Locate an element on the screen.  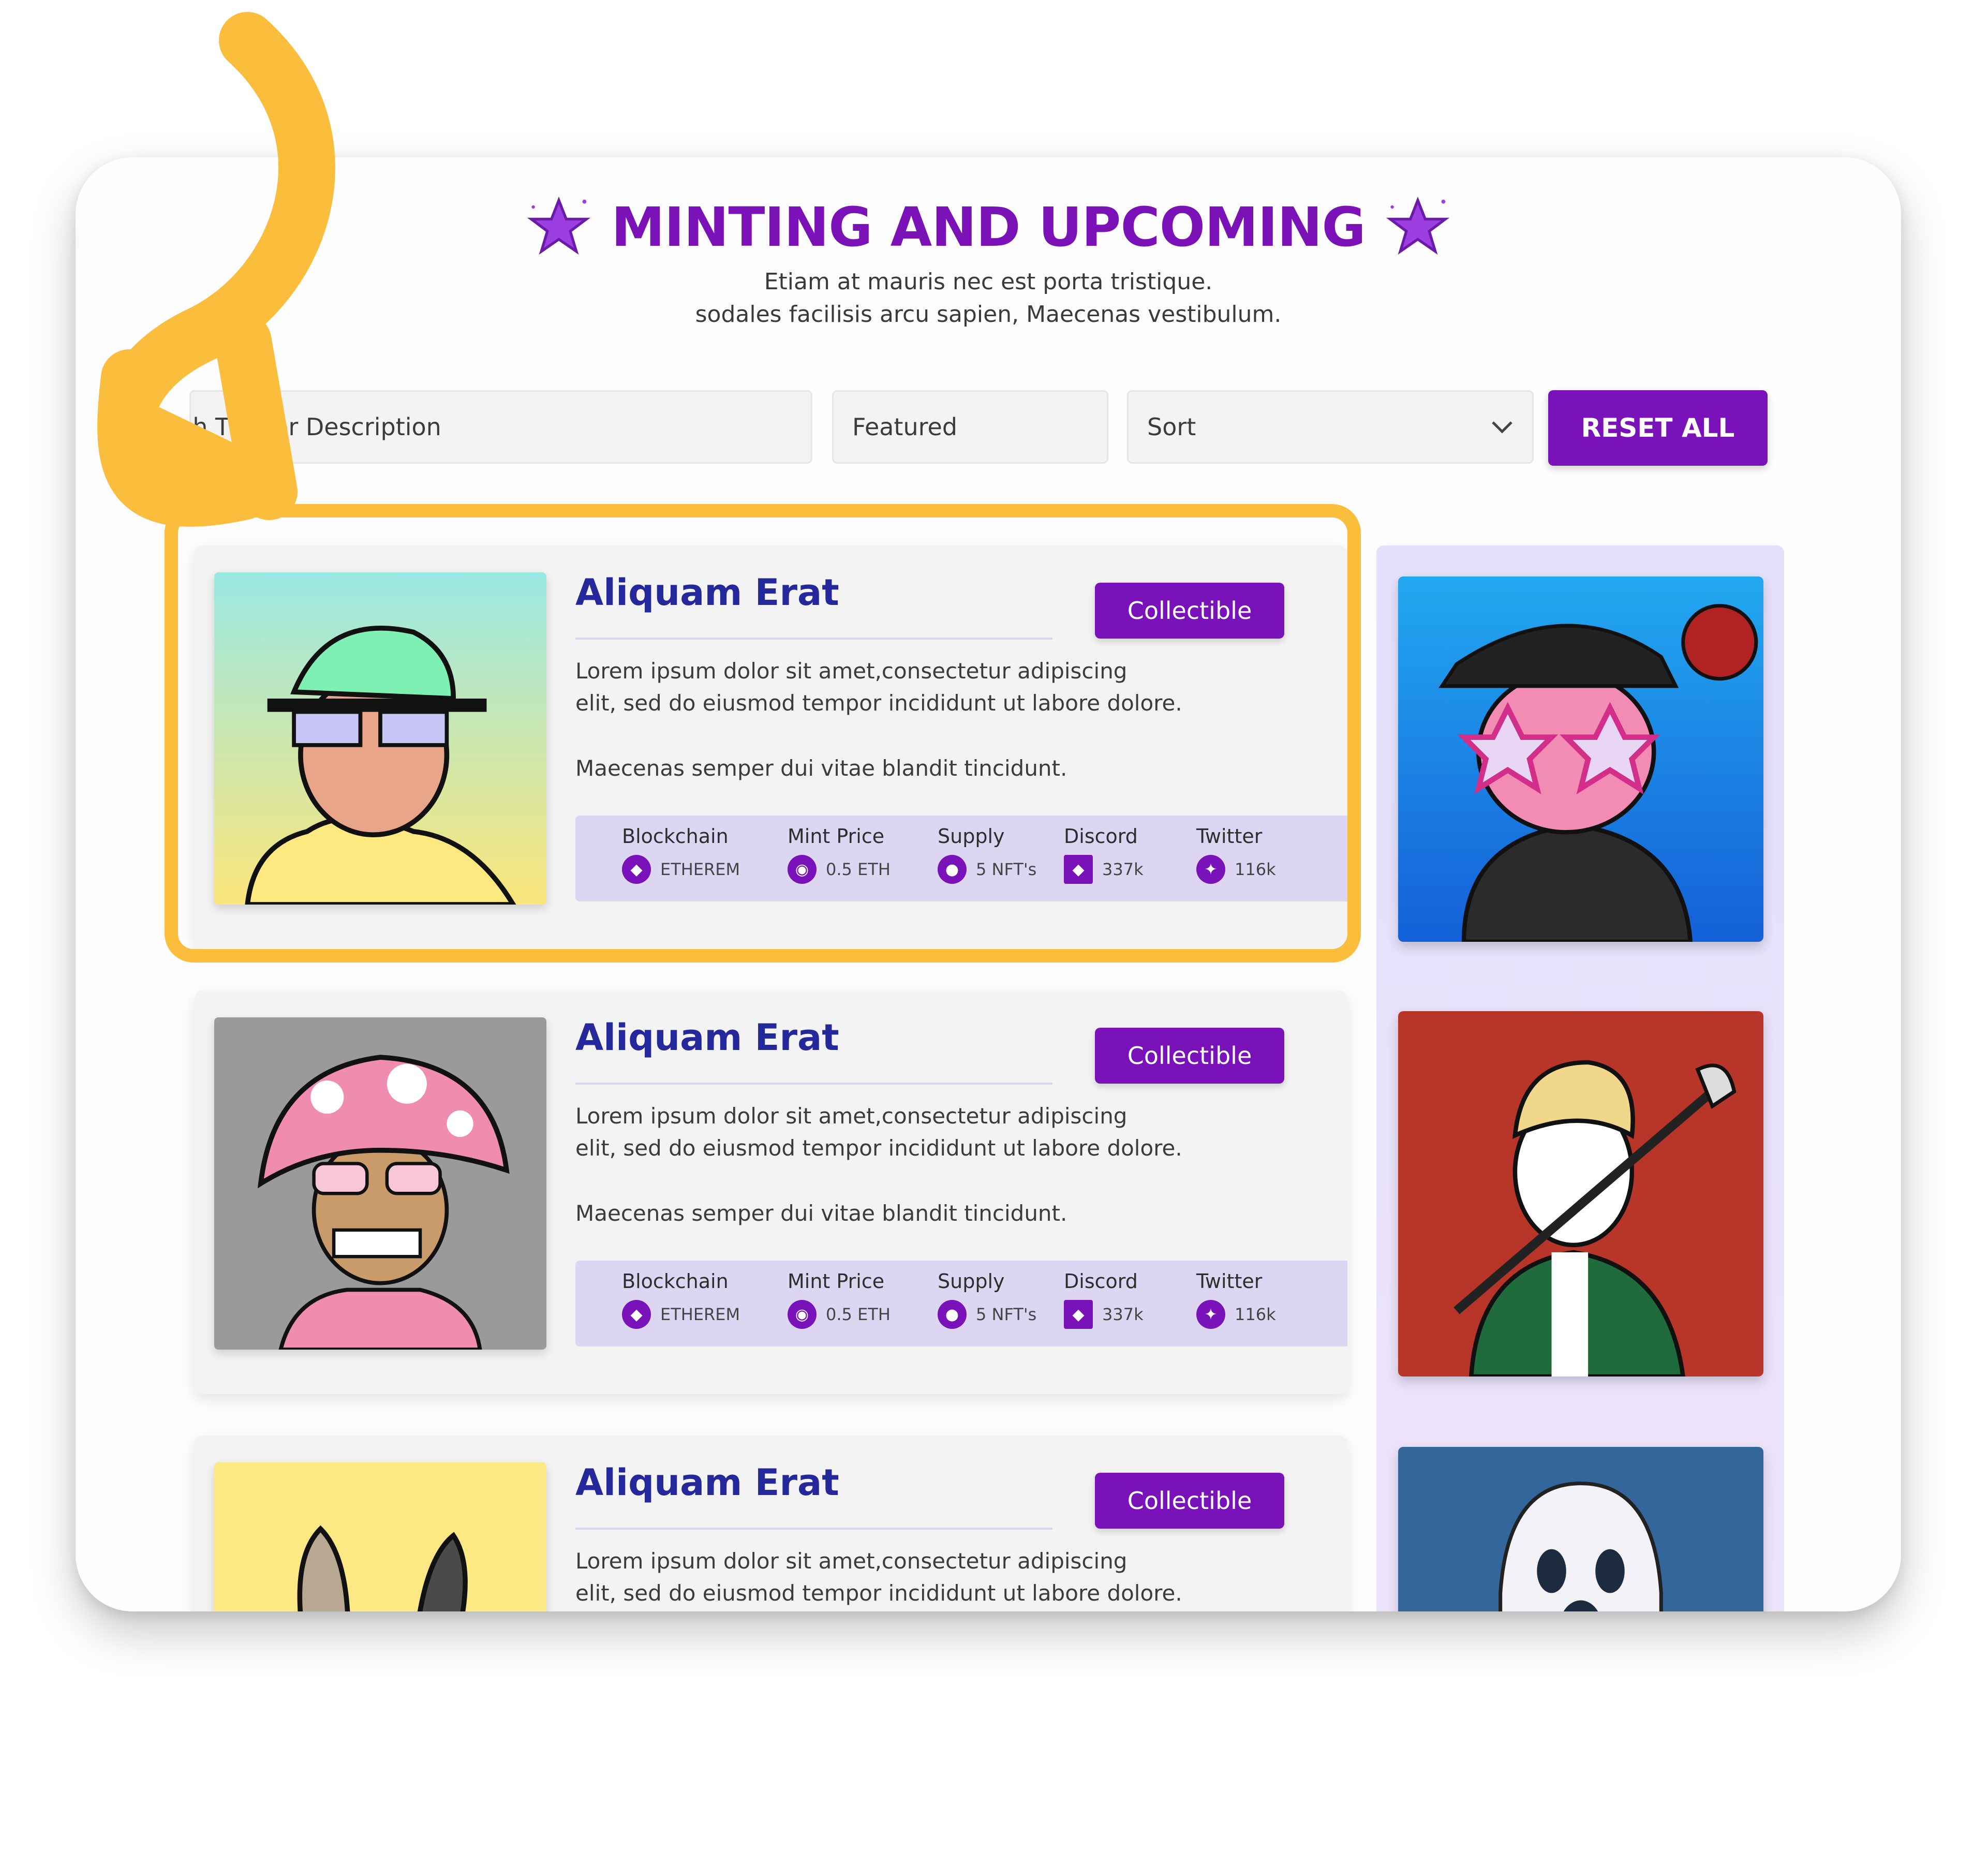
stat-twitter: Twitter ✦ 116k is located at coordinates (1236, 1299).